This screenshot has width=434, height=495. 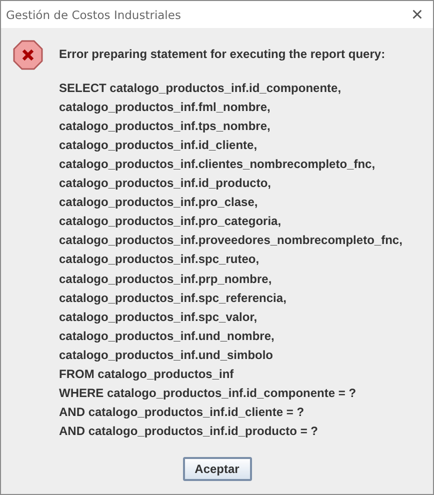 What do you see at coordinates (189, 431) in the screenshot?
I see `query-line: AND catalogo_productos_inf.id_producto = ?` at bounding box center [189, 431].